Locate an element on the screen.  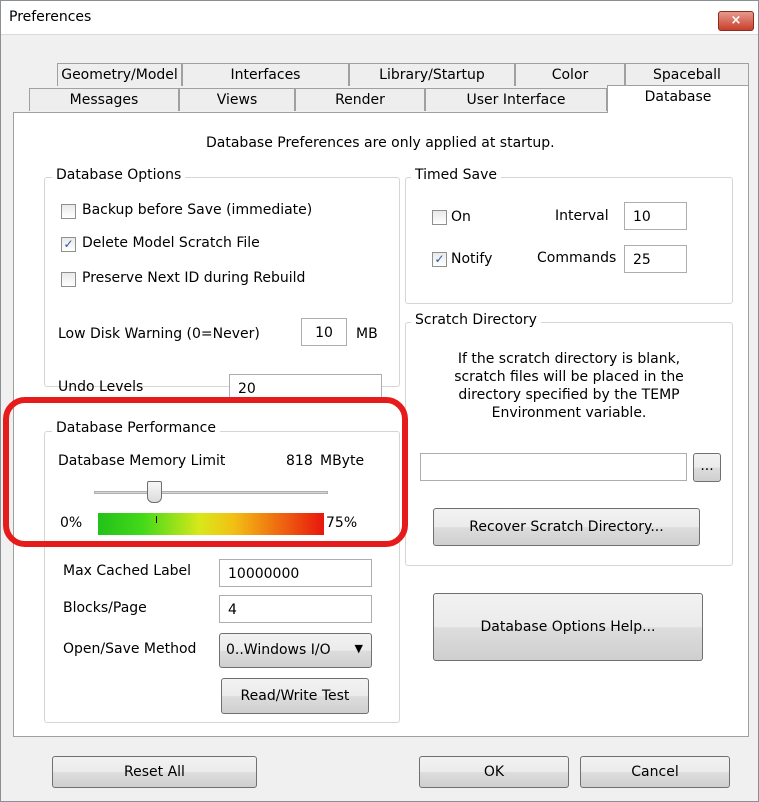
delete-scratch-checkbox: ✓ is located at coordinates (68, 244).